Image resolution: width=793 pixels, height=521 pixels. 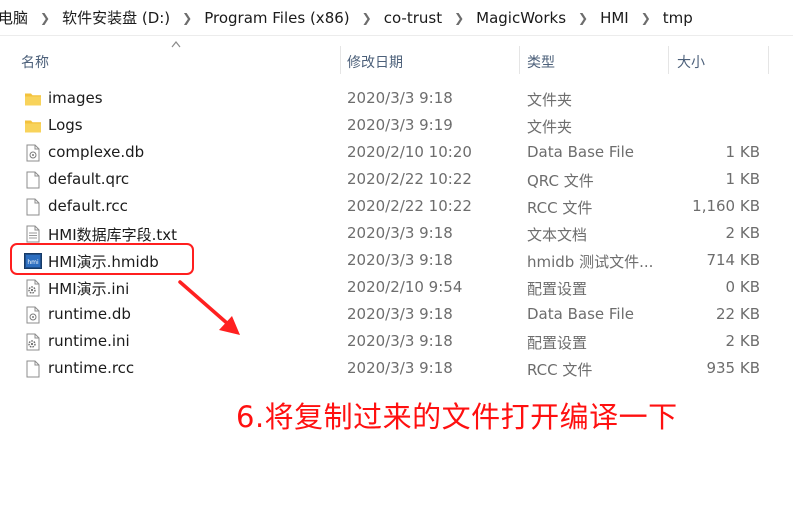 What do you see at coordinates (733, 260) in the screenshot?
I see `file-size: 714 KB` at bounding box center [733, 260].